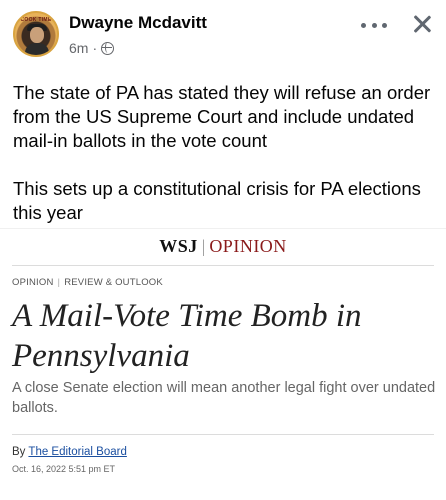 The width and height of the screenshot is (446, 500). I want to click on post-time: 6m, so click(78, 48).